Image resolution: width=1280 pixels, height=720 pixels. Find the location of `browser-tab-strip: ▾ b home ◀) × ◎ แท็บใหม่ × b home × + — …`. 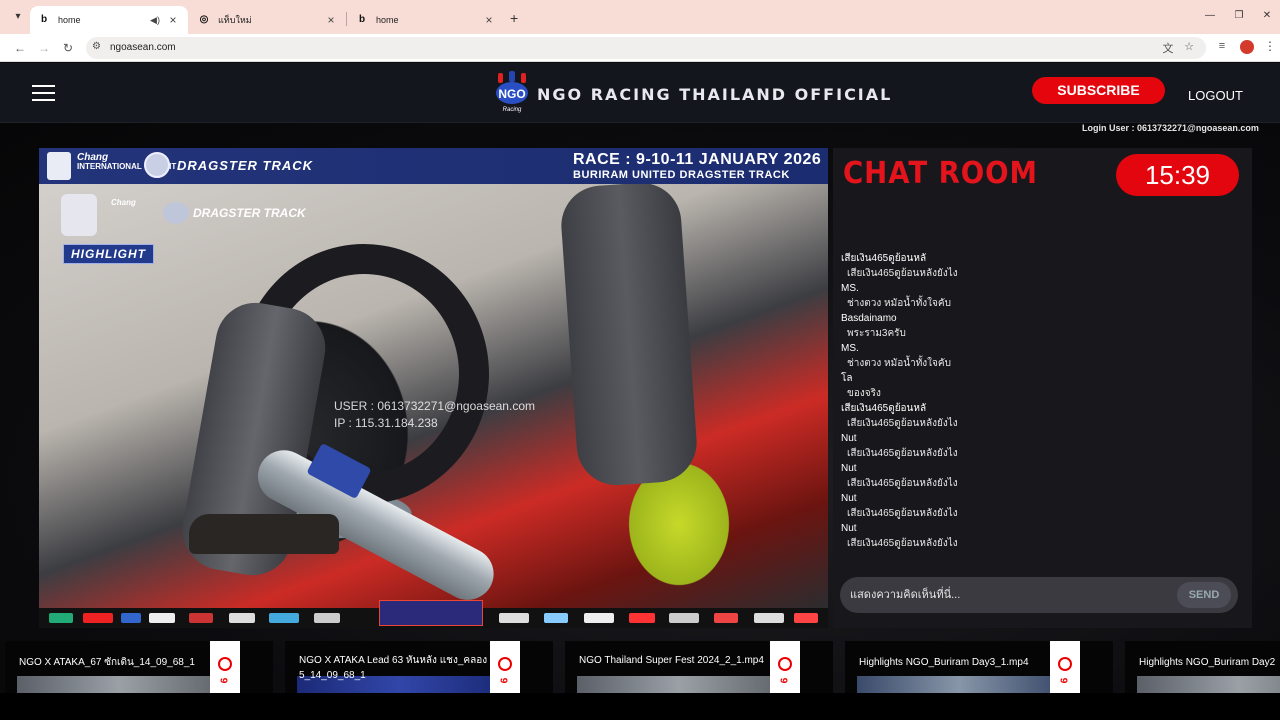

browser-tab-strip: ▾ b home ◀) × ◎ แท็บใหม่ × b home × + — … is located at coordinates (640, 17).